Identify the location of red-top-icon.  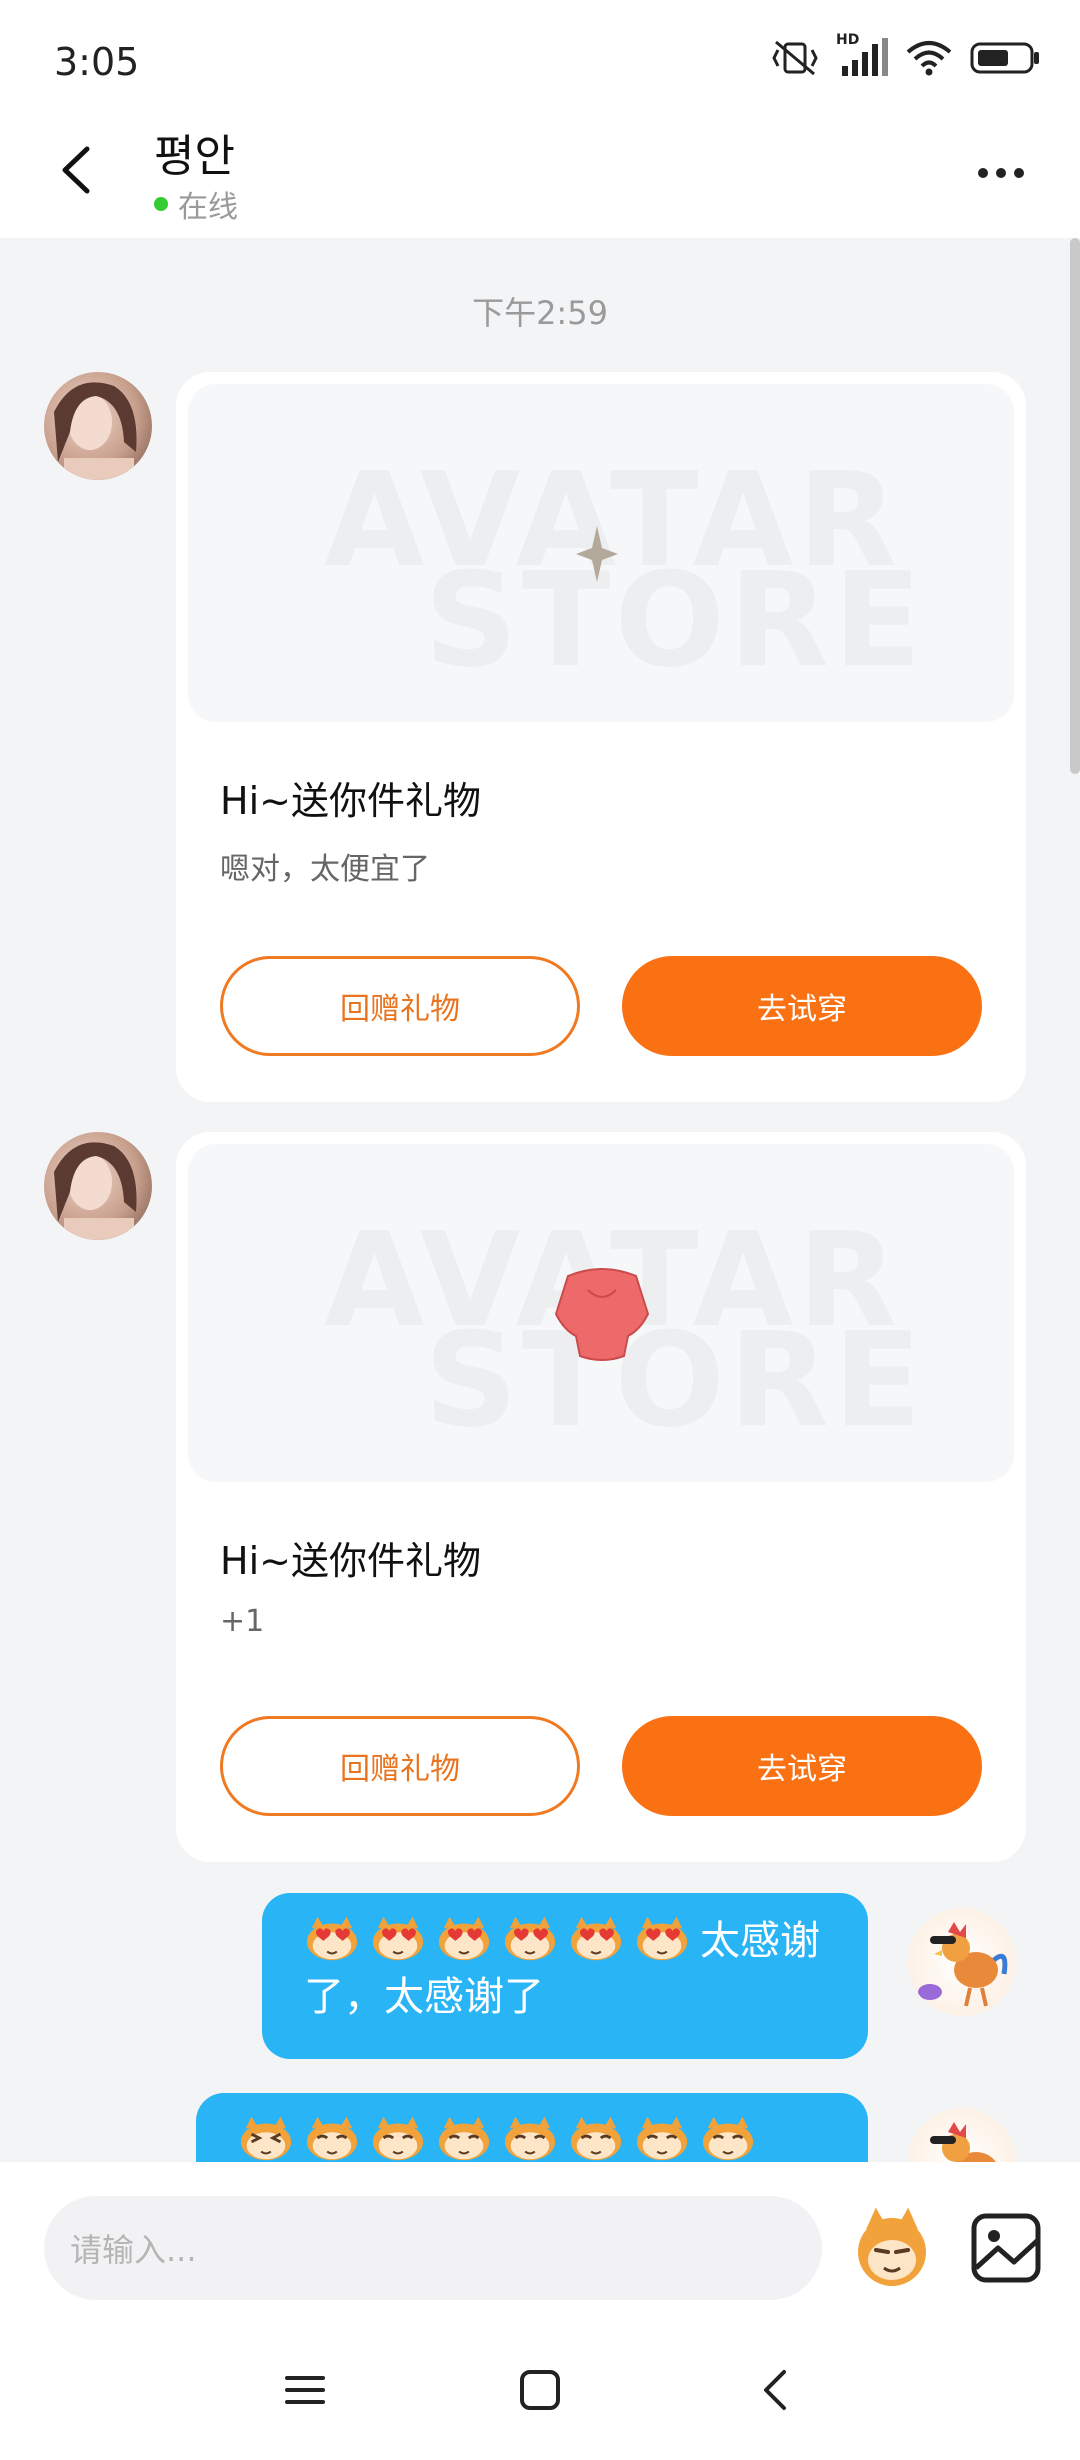
(602, 1314).